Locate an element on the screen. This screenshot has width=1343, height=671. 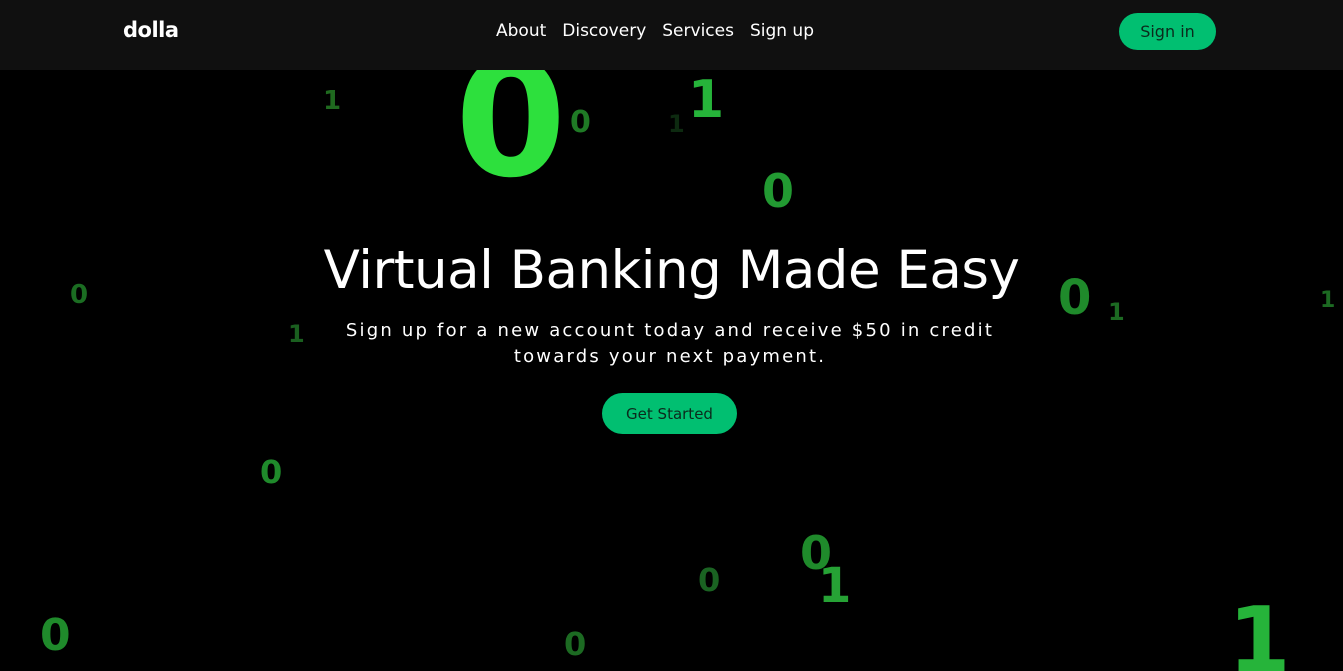
nav-menu: About Discovery Services Sign up is located at coordinates (655, 31).